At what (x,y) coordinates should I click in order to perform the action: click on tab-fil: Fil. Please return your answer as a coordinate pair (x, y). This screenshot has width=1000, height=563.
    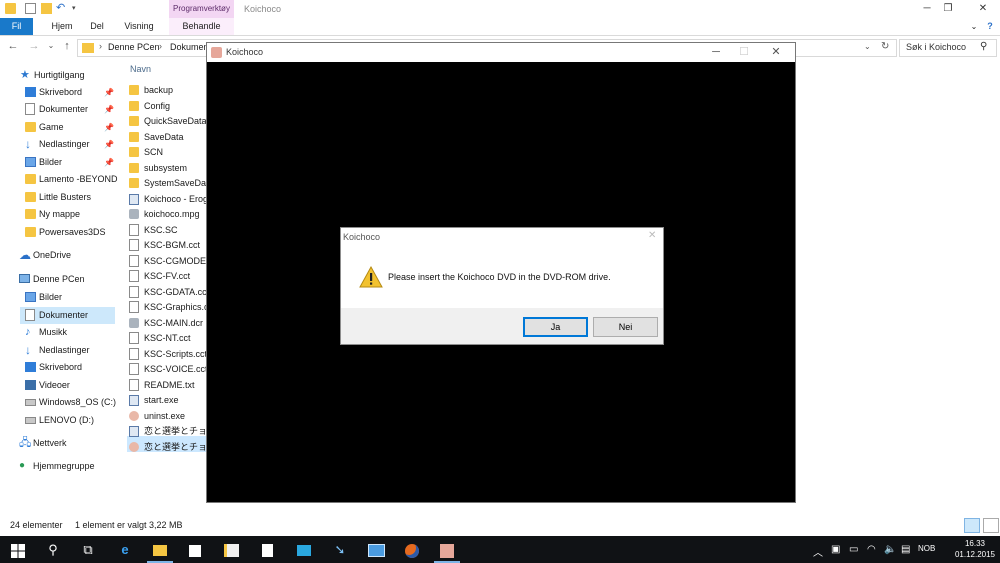
    Looking at the image, I should click on (16, 26).